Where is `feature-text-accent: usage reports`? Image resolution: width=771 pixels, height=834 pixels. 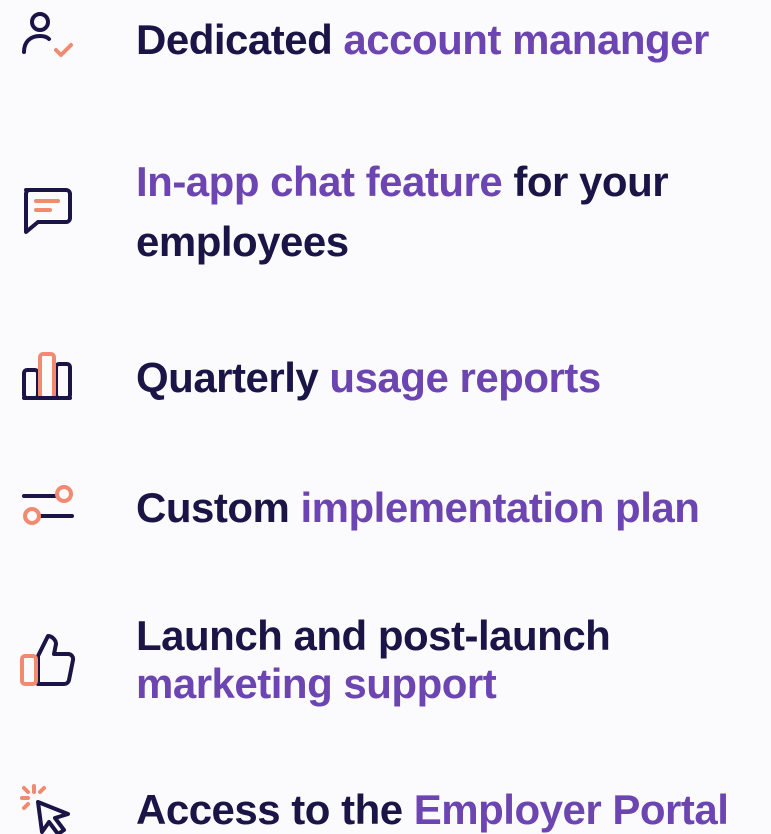
feature-text-accent: usage reports is located at coordinates (465, 377).